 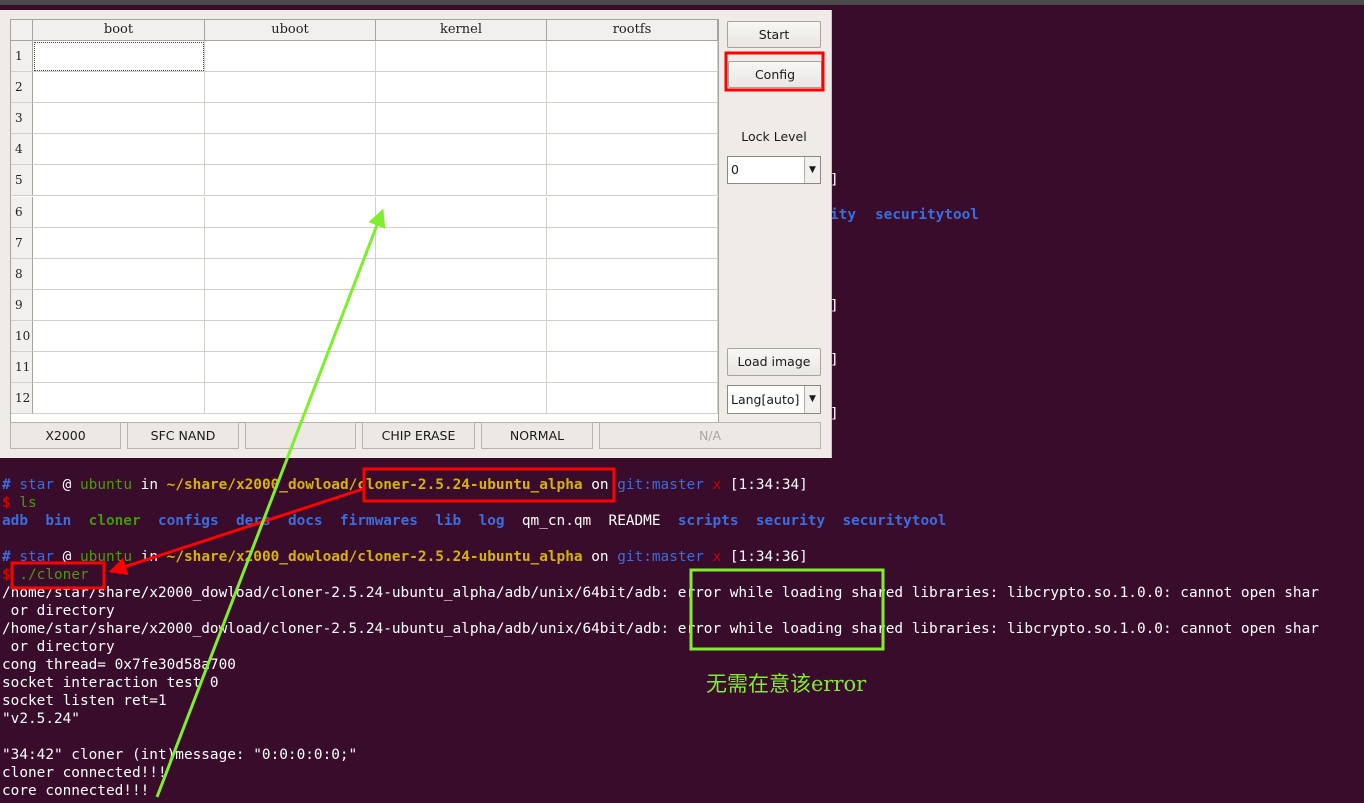 What do you see at coordinates (22, 181) in the screenshot?
I see `row-header: 5` at bounding box center [22, 181].